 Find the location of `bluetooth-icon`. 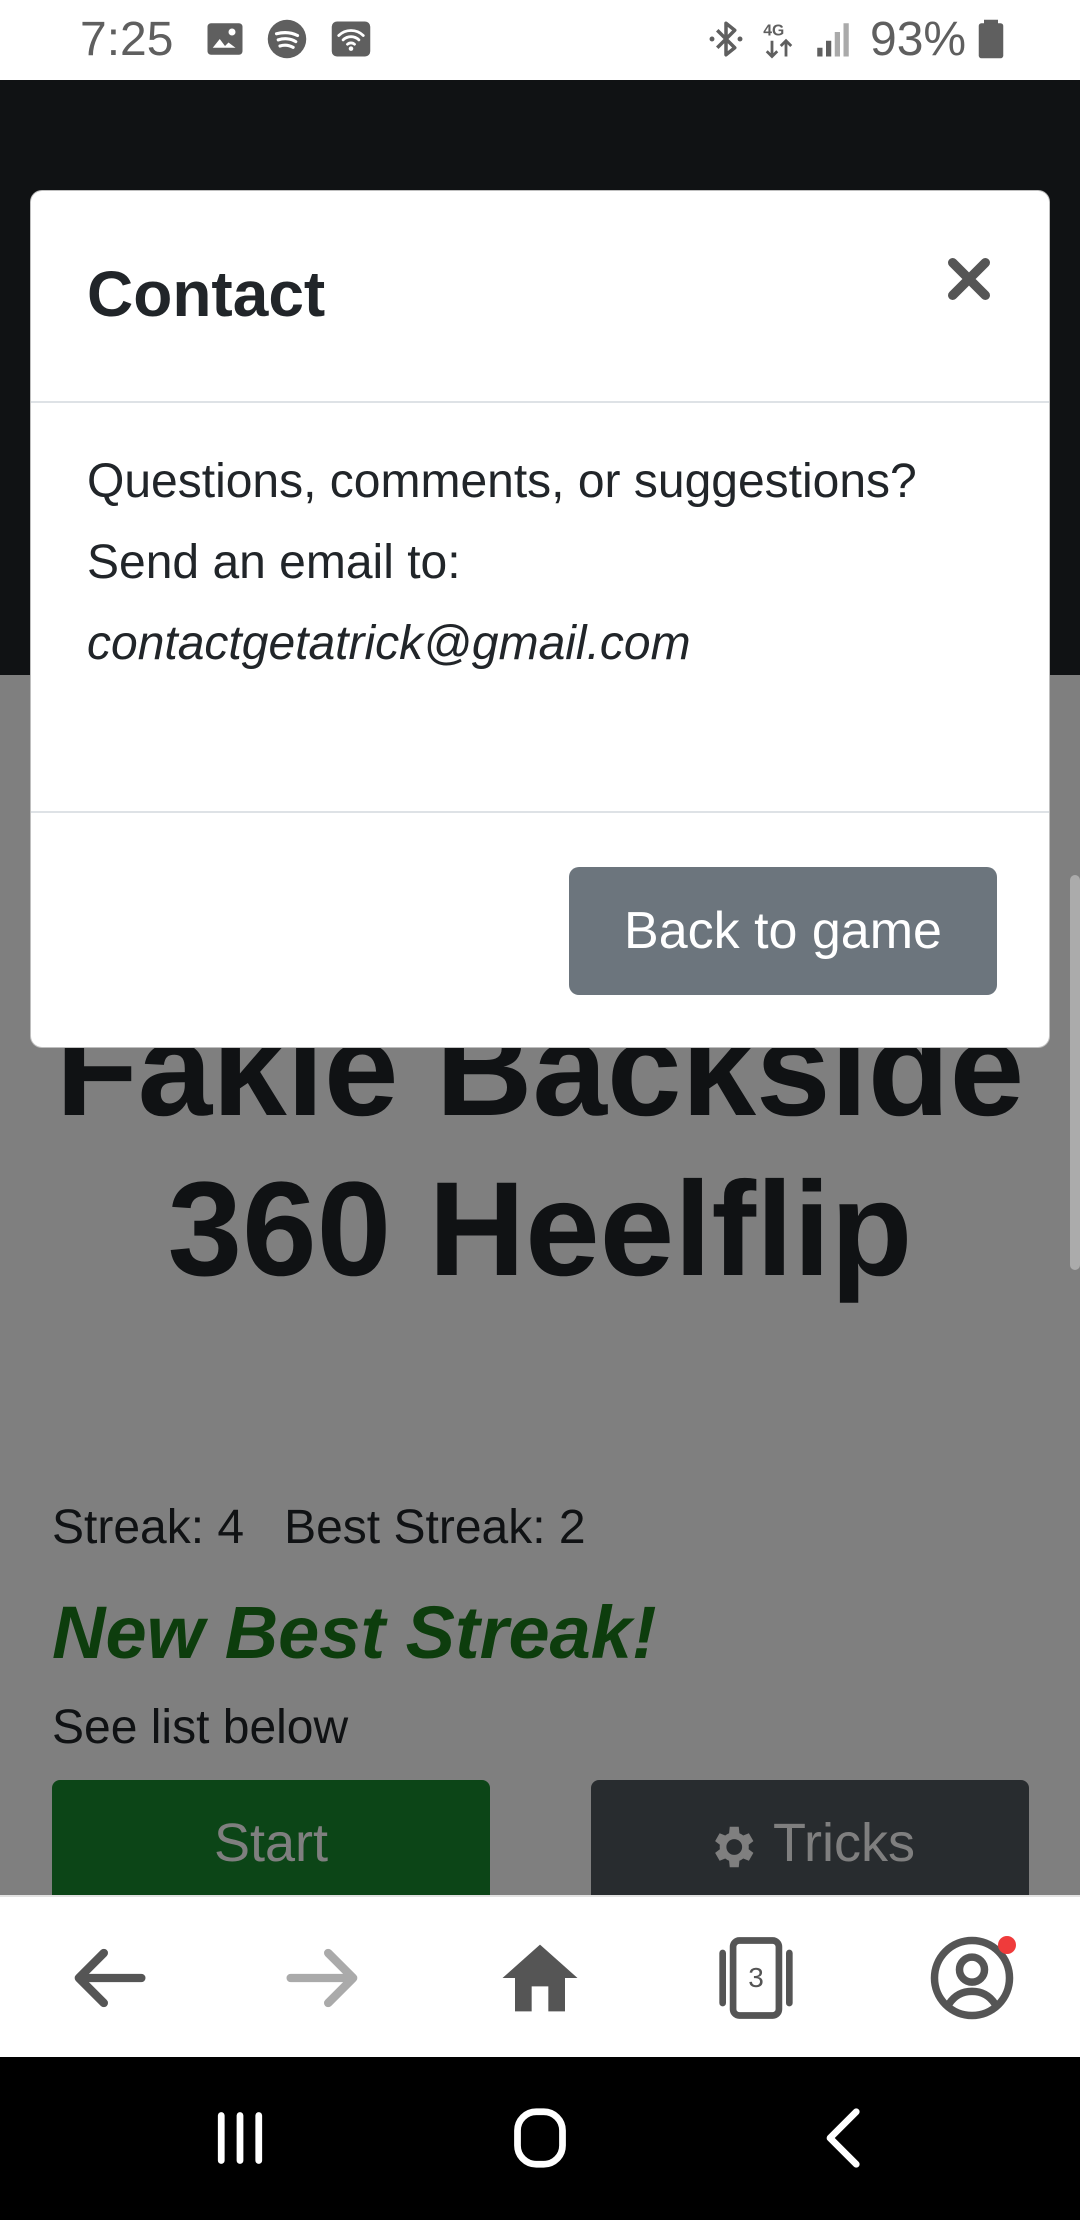

bluetooth-icon is located at coordinates (726, 39).